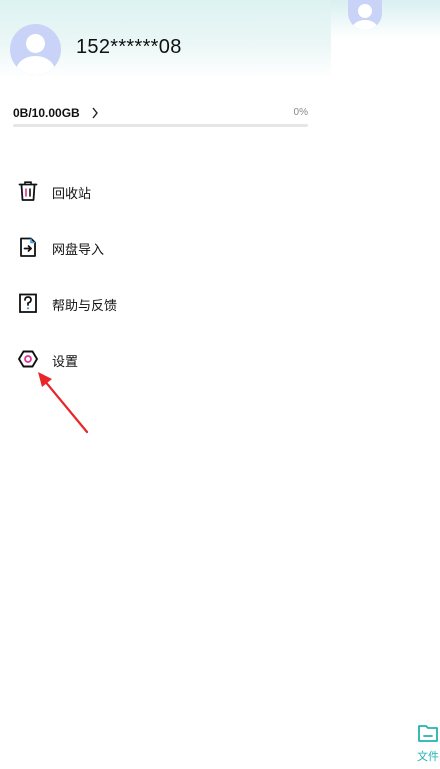 The image size is (440, 769). I want to click on avatar, so click(35, 49).